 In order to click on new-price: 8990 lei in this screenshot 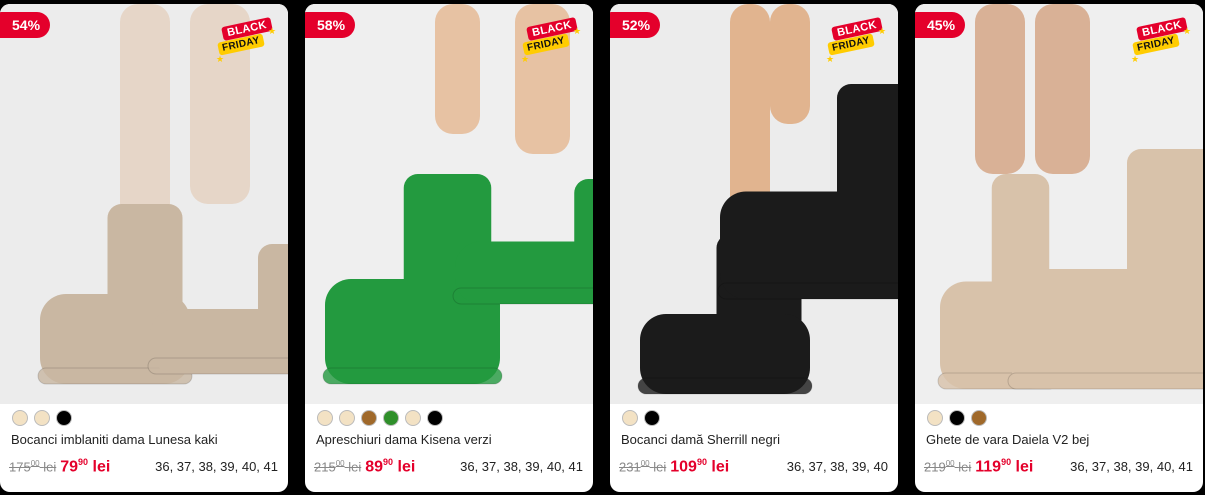, I will do `click(390, 466)`.